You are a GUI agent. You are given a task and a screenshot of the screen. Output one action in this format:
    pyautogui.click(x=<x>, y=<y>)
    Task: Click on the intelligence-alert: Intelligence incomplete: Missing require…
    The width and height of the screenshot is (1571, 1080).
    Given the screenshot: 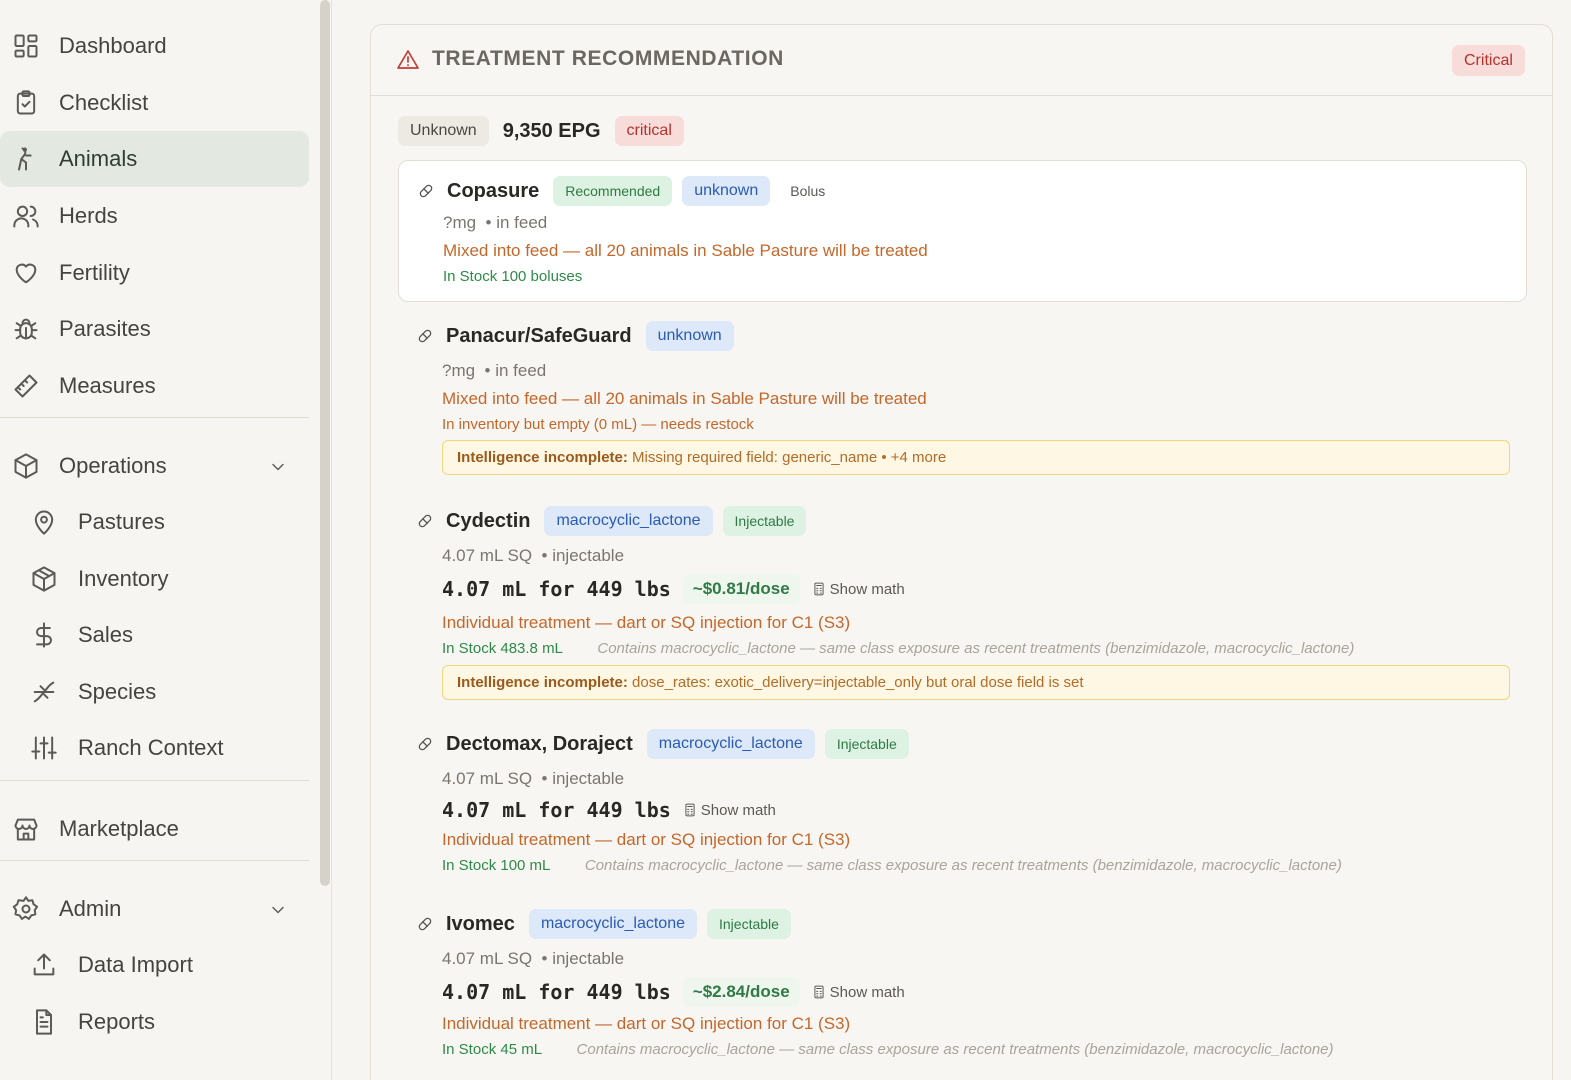 What is the action you would take?
    pyautogui.click(x=976, y=457)
    